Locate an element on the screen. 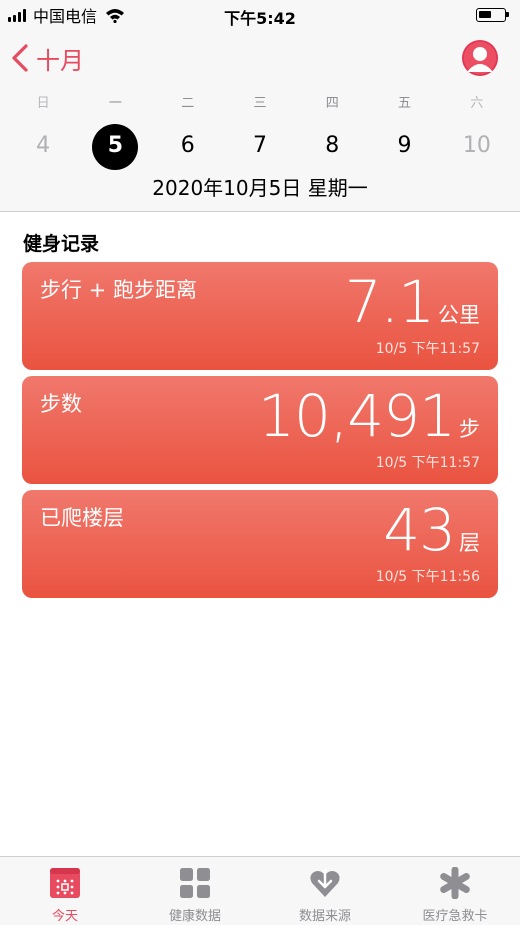  calendar-icon is located at coordinates (65, 883).